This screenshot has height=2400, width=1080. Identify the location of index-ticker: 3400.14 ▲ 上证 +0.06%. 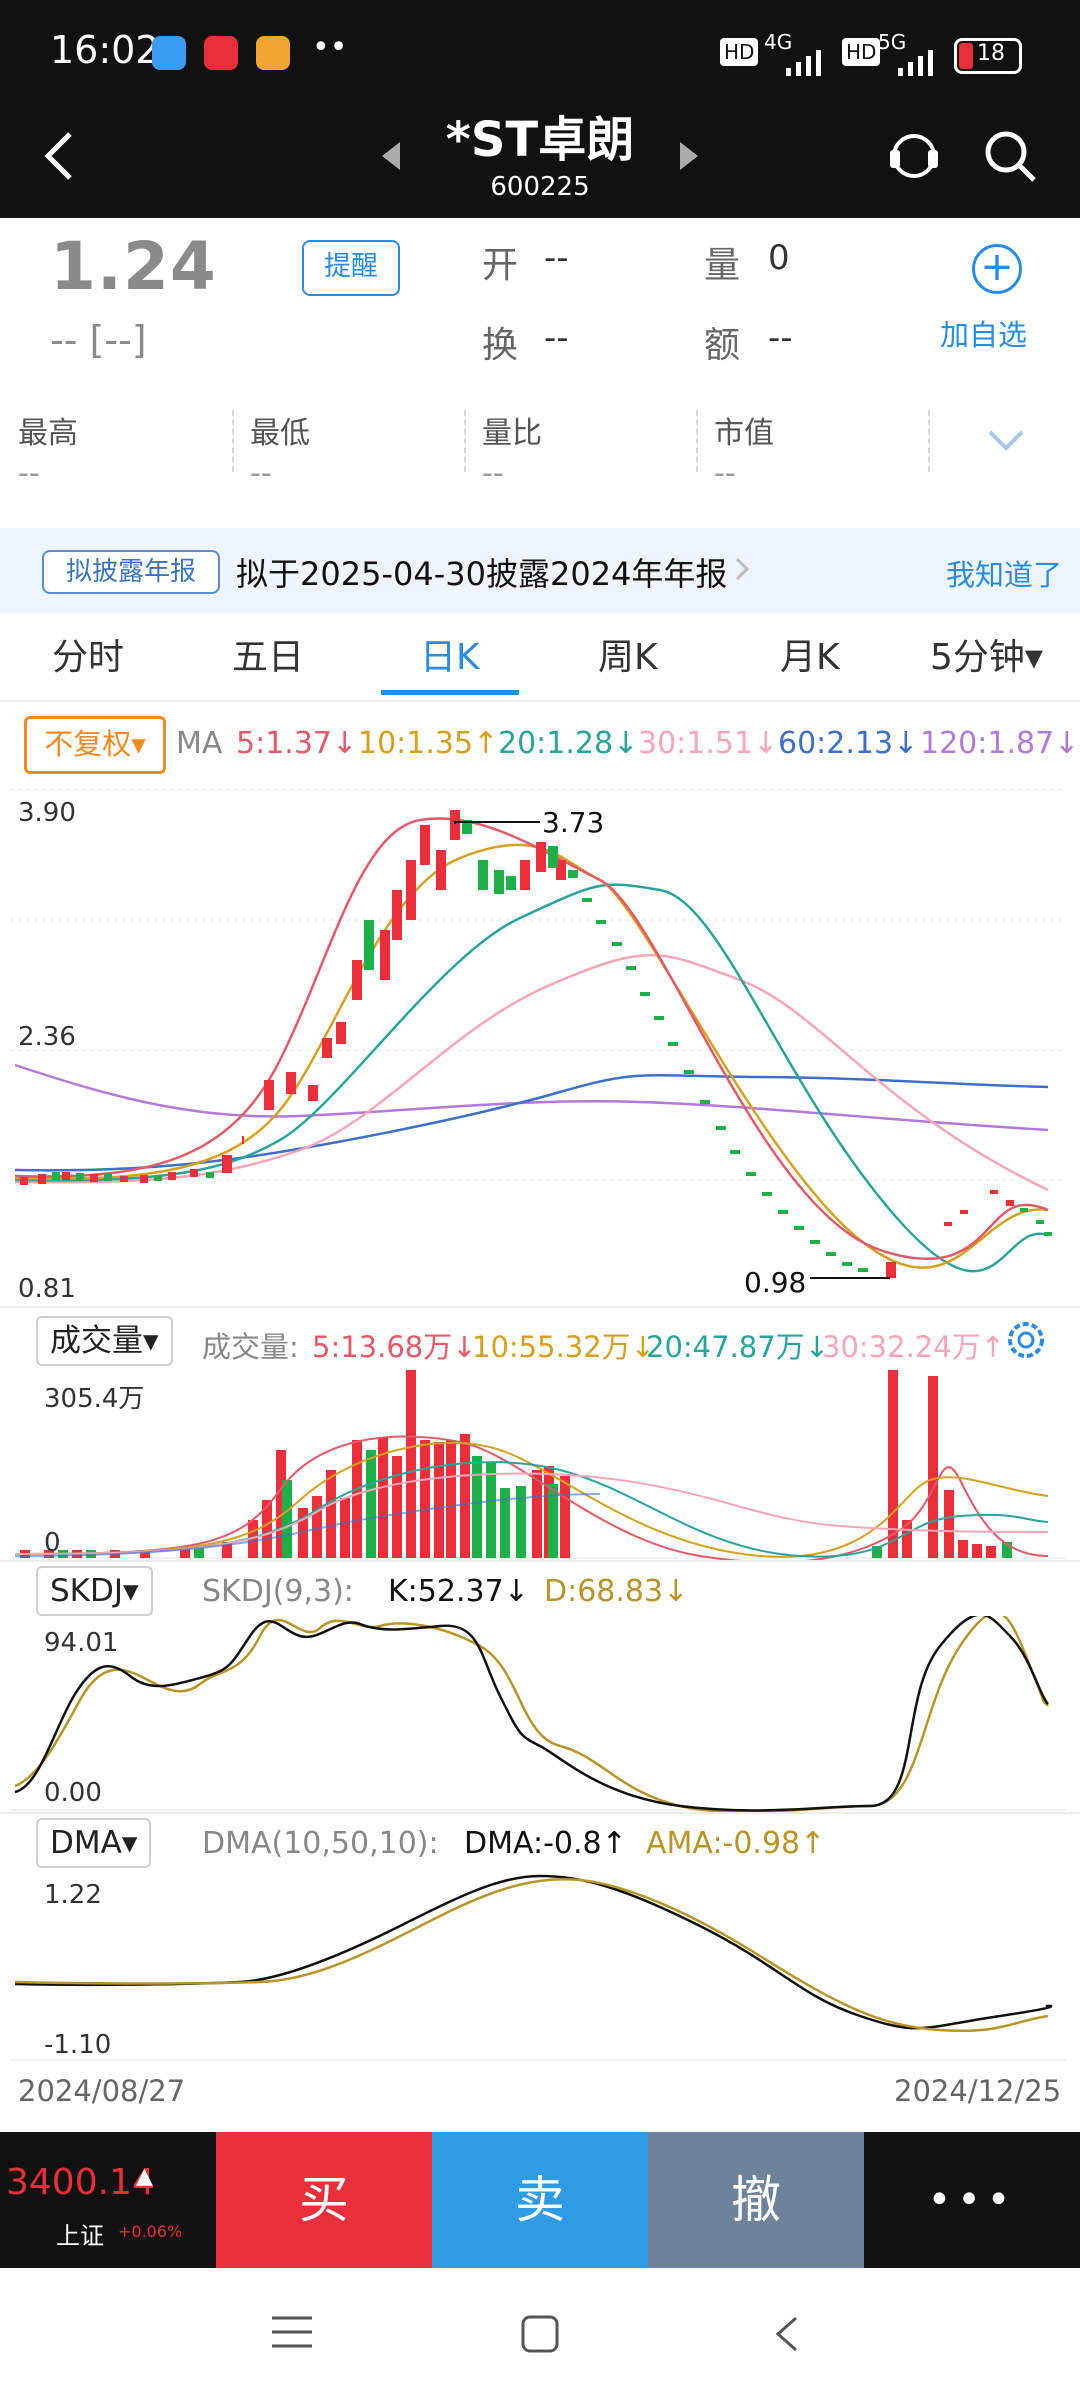
(108, 2200).